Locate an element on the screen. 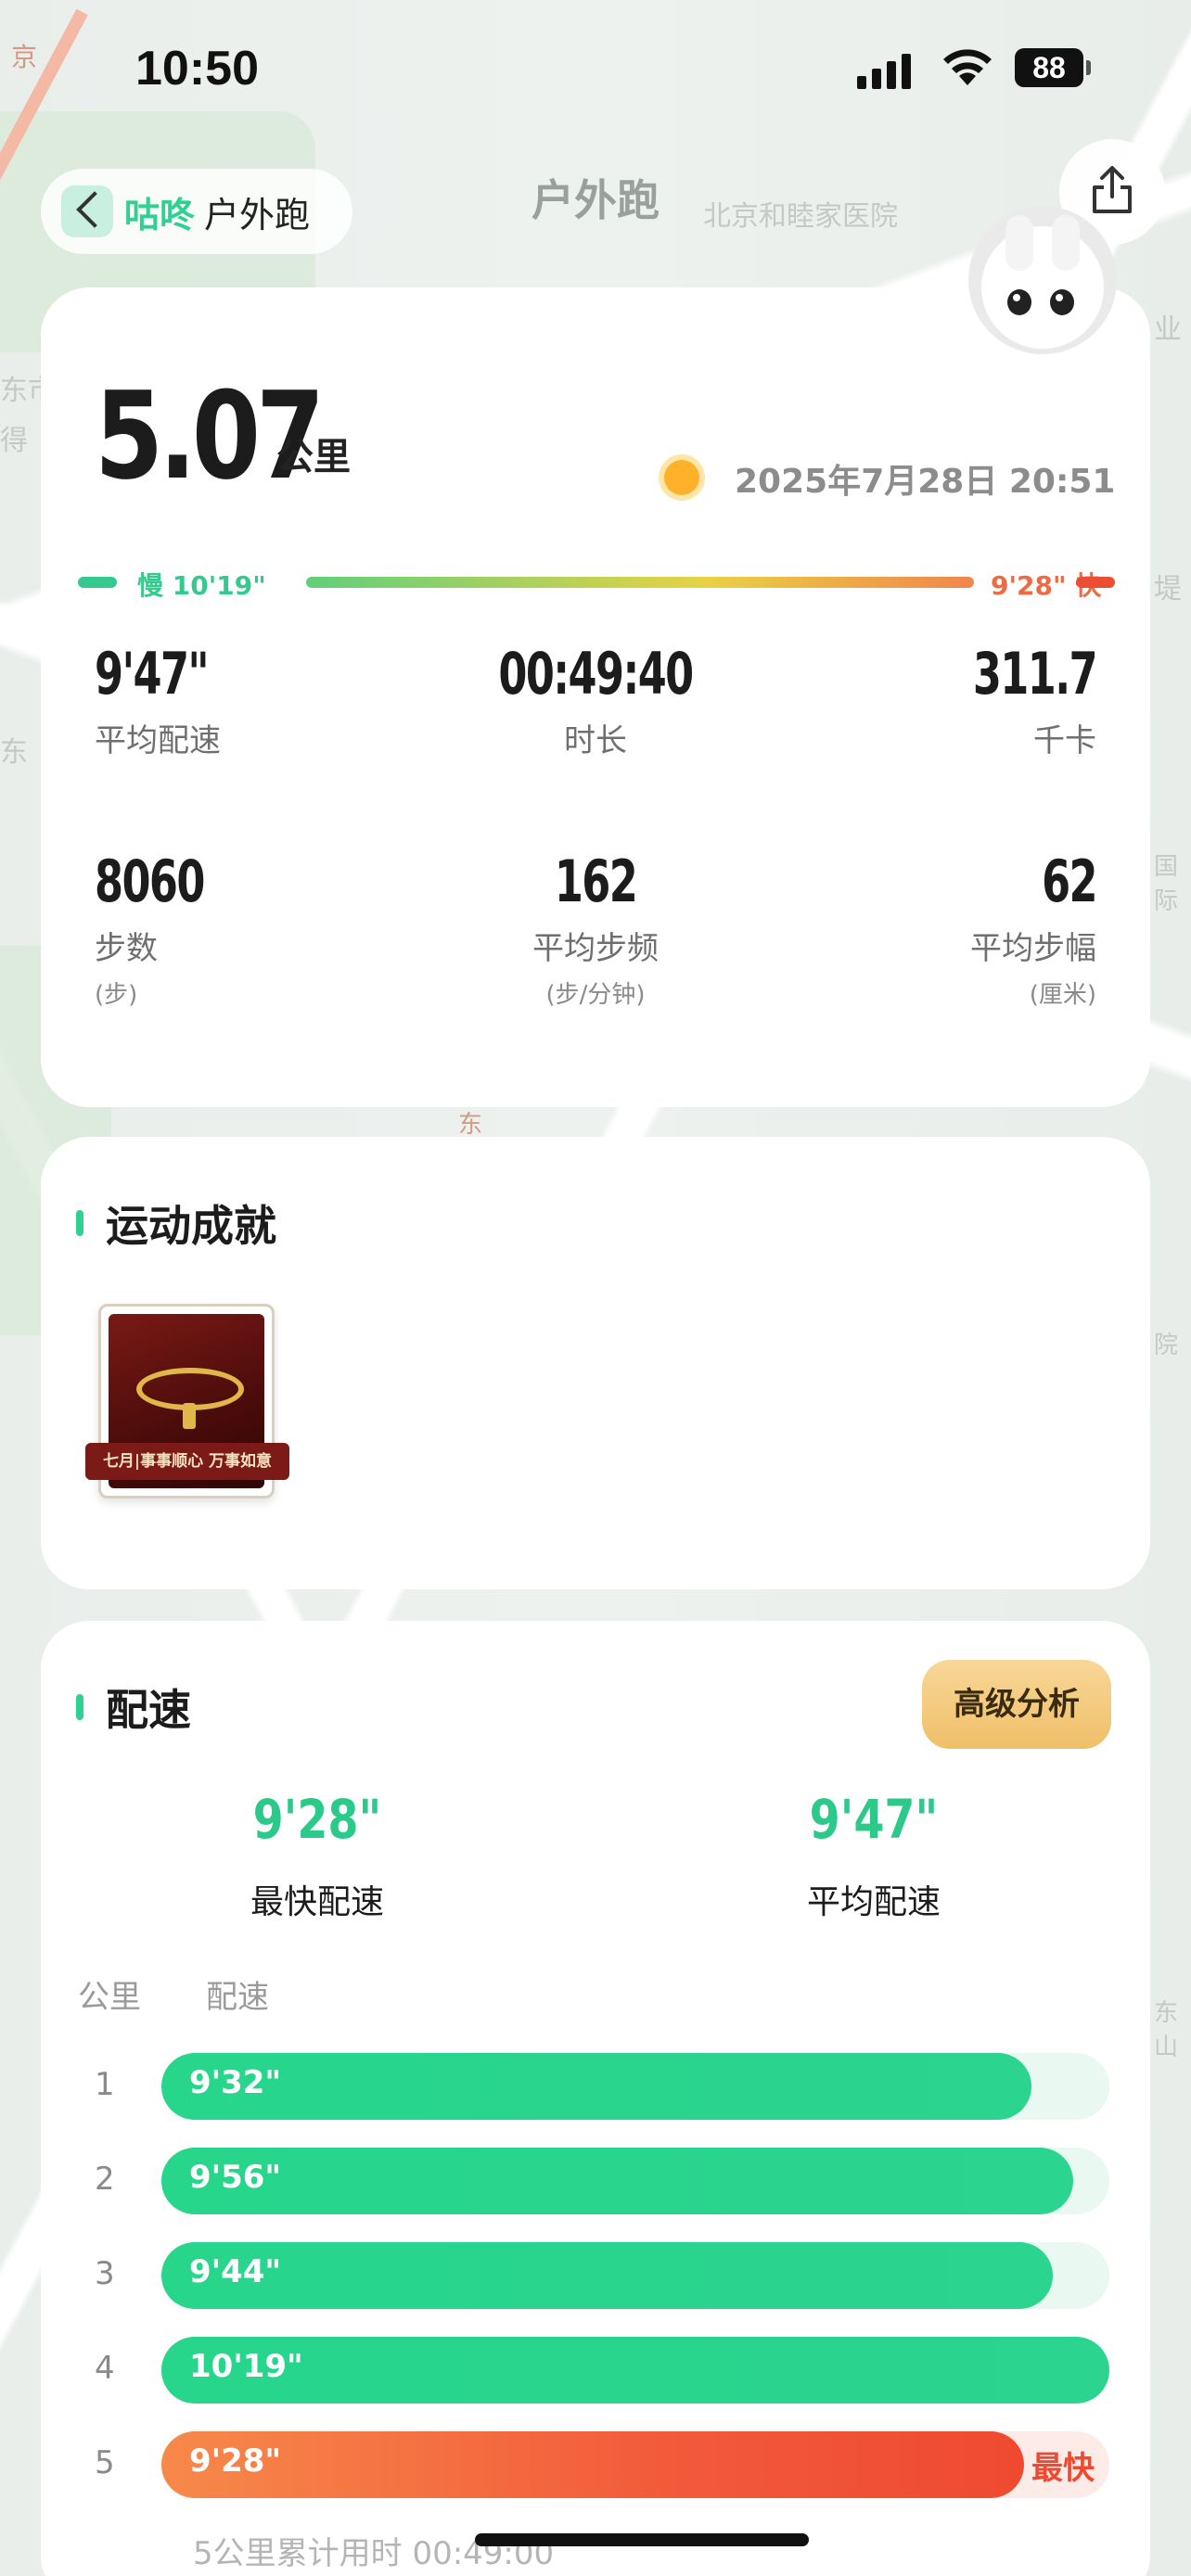 The image size is (1191, 2576). share-icon is located at coordinates (1112, 190).